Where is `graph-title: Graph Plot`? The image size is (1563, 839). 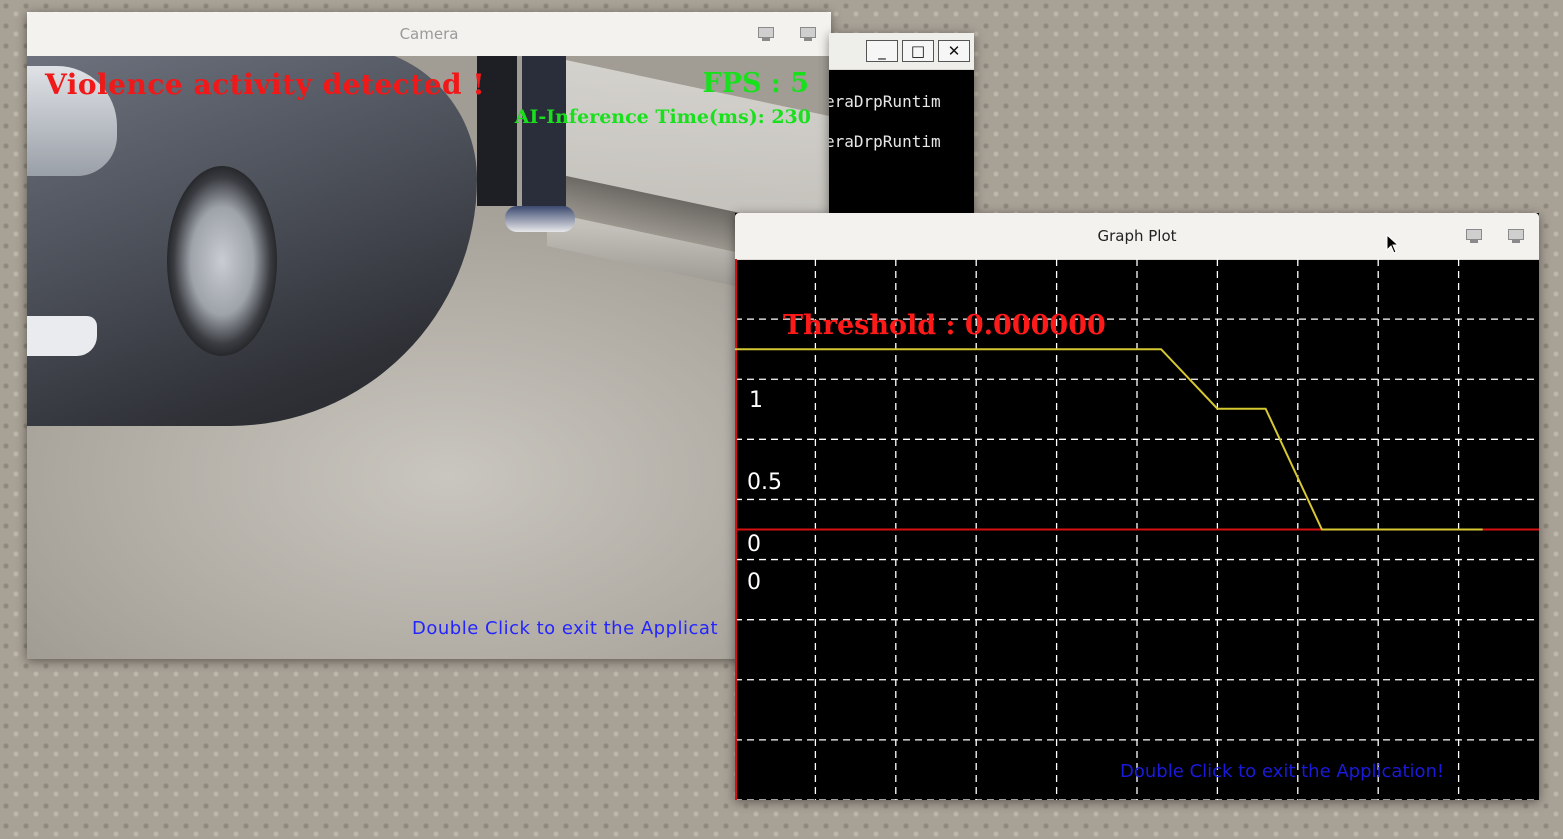
graph-title: Graph Plot is located at coordinates (1137, 236).